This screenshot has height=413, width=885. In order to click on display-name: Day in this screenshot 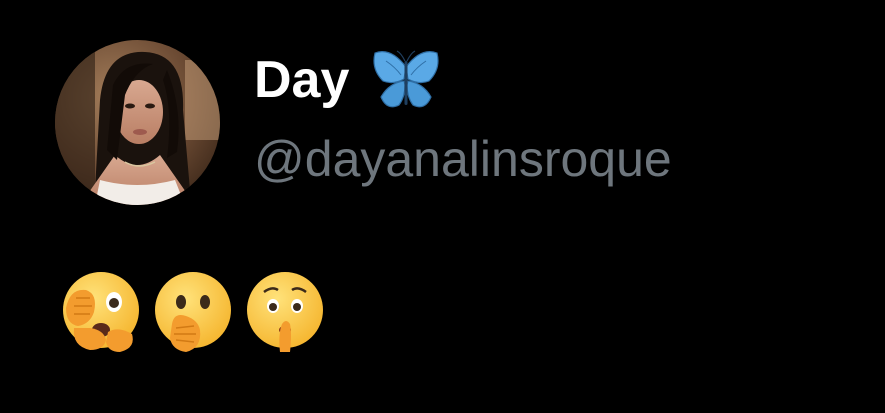, I will do `click(301, 80)`.